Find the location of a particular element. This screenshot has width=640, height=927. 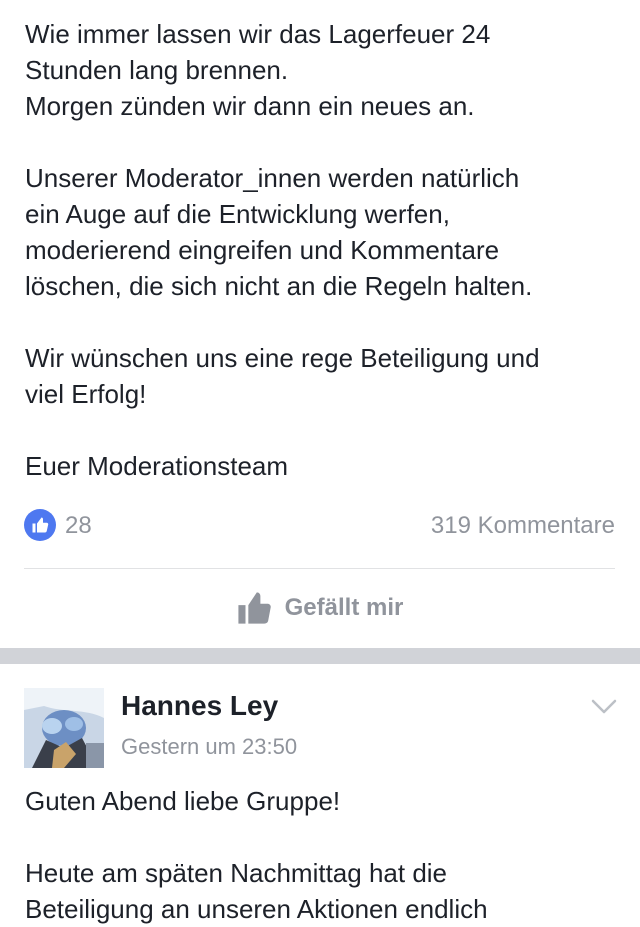

like-count: 28 is located at coordinates (78, 526).